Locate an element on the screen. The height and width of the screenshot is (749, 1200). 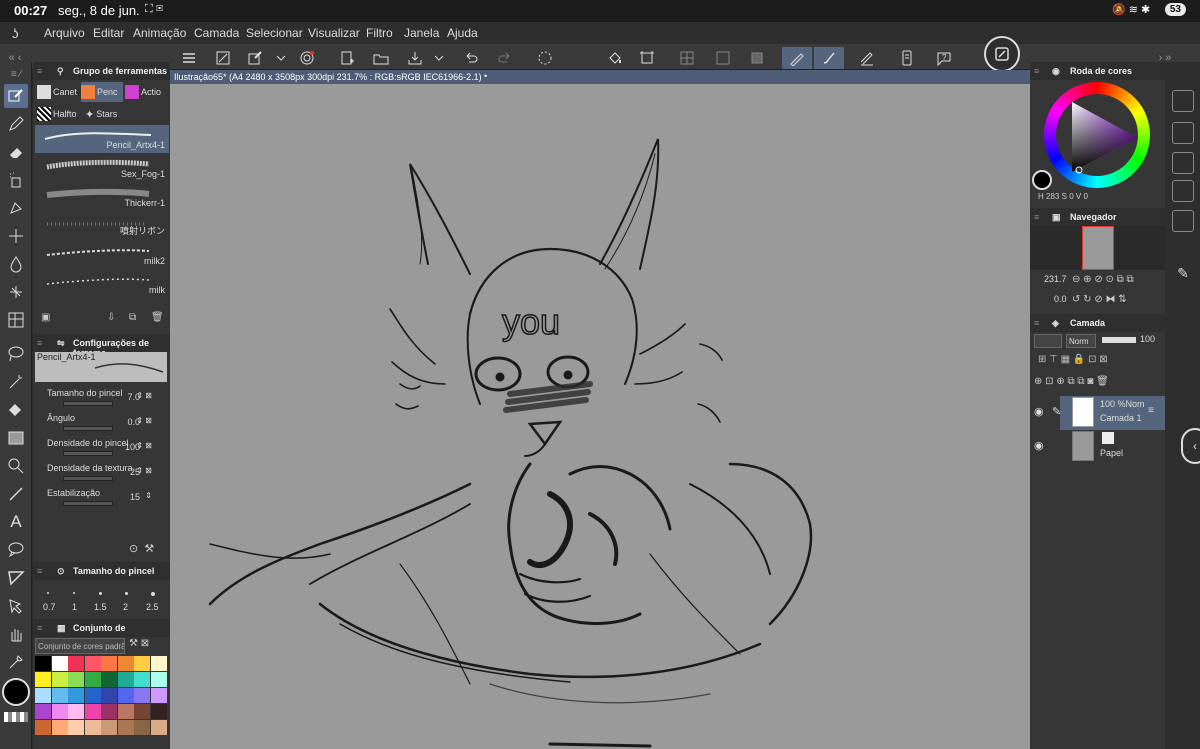
transform-icon is located at coordinates (647, 58).